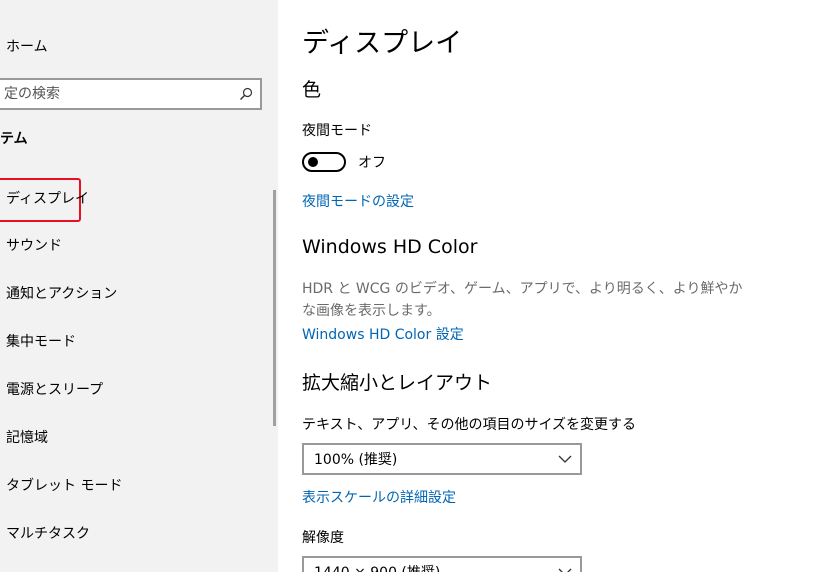 Image resolution: width=830 pixels, height=572 pixels. Describe the element at coordinates (324, 162) in the screenshot. I see `night-mode-toggle` at that location.